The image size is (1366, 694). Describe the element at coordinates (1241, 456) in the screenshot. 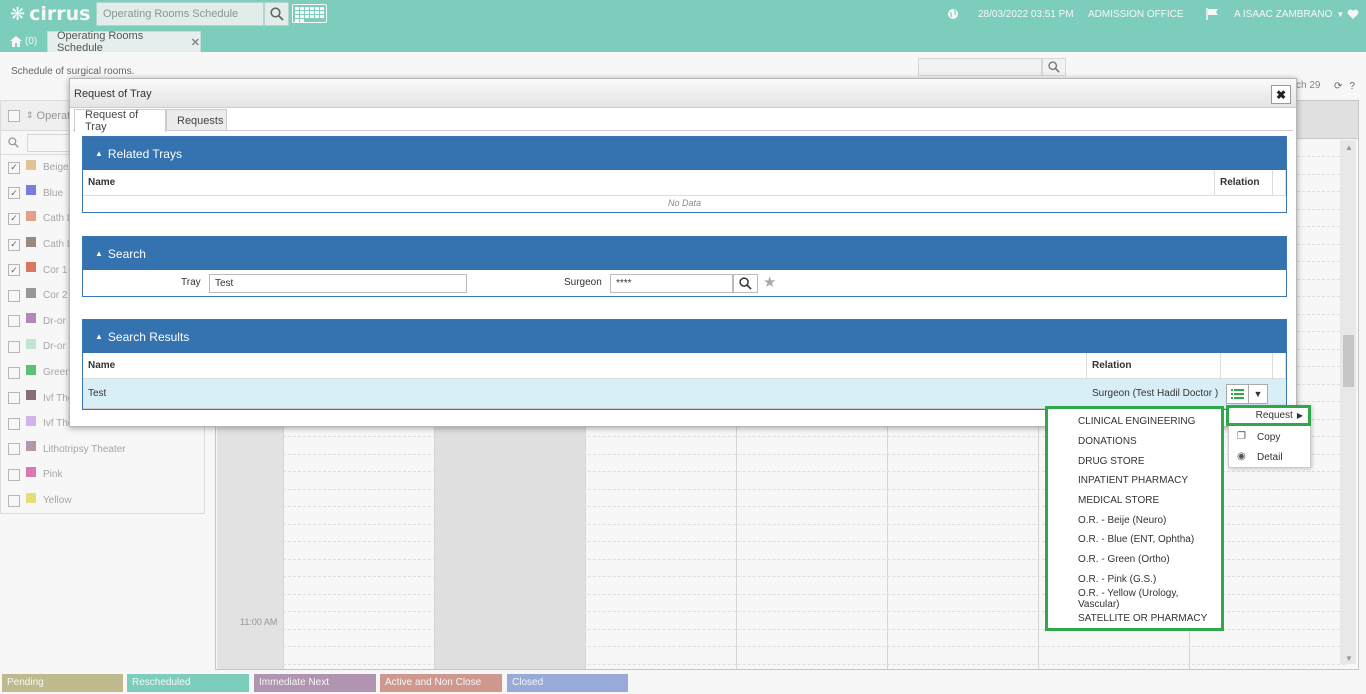

I see `eye-icon: ◉` at that location.